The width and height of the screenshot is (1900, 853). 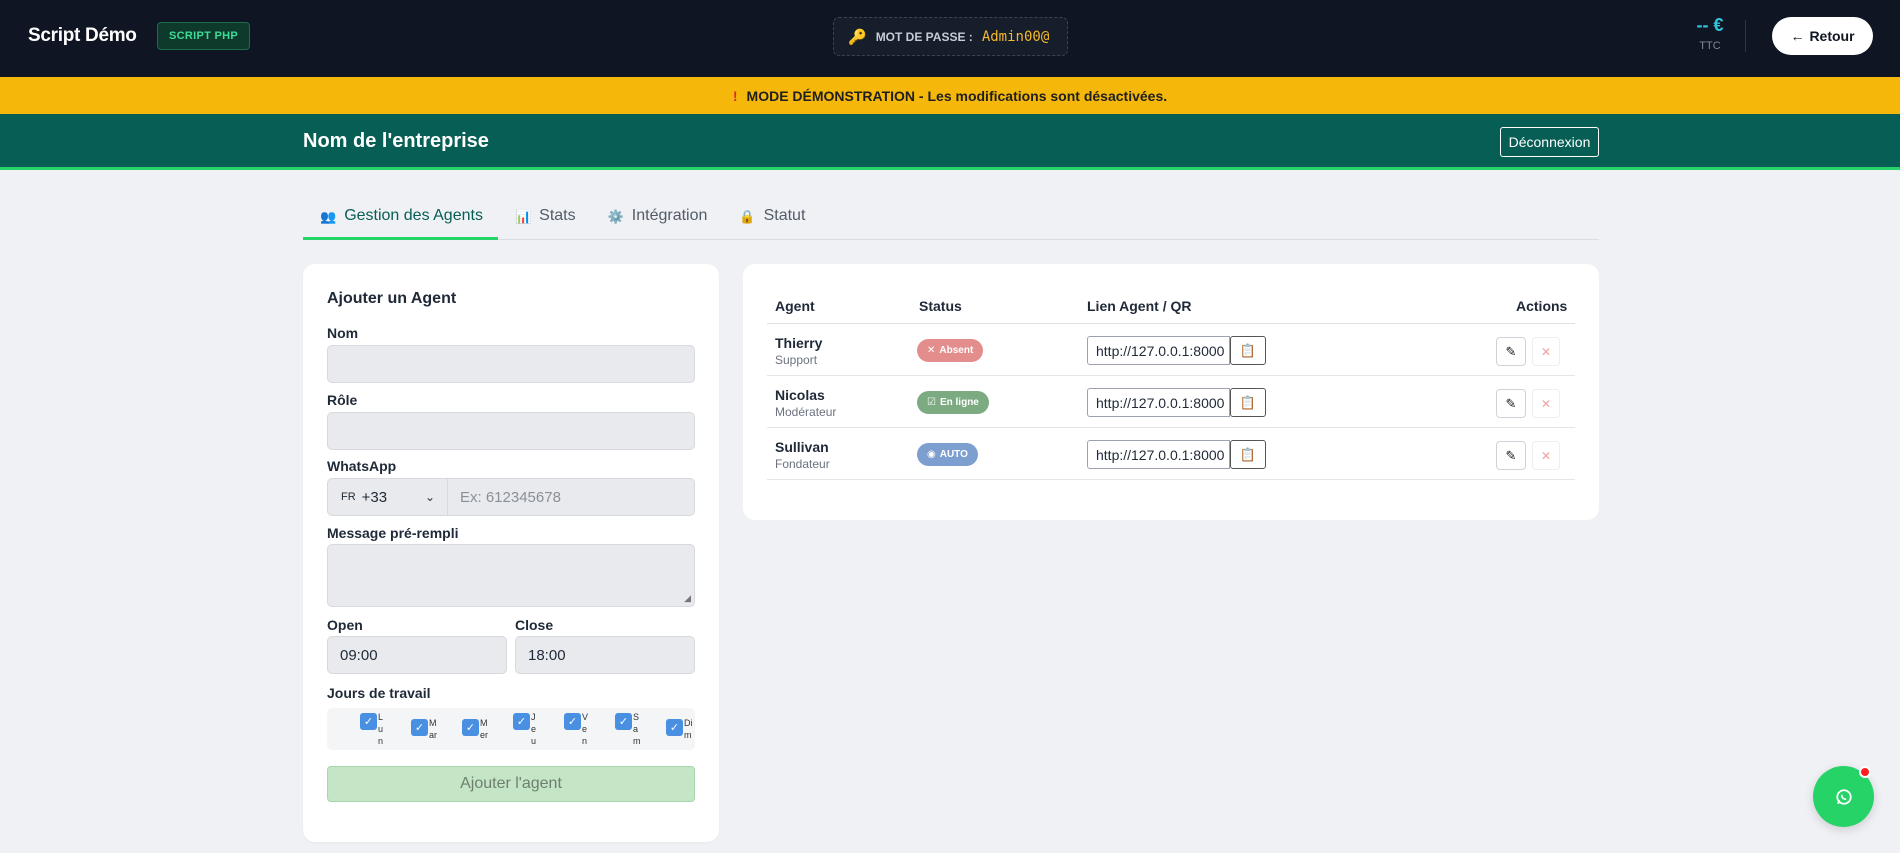 I want to click on close-time-input: 18:00, so click(x=605, y=655).